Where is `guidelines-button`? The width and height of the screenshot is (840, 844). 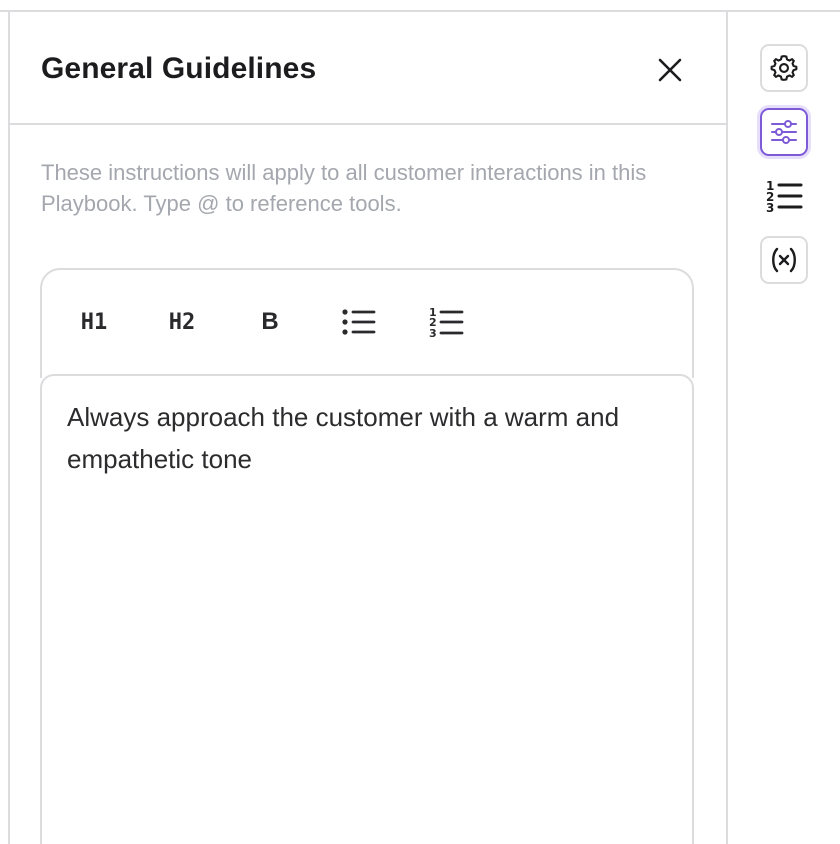 guidelines-button is located at coordinates (784, 132).